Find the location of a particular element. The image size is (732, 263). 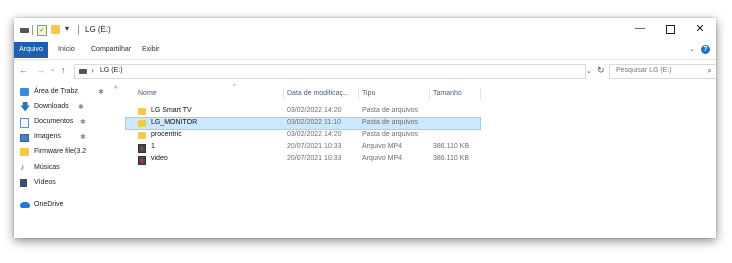

title-separator is located at coordinates (78, 30).